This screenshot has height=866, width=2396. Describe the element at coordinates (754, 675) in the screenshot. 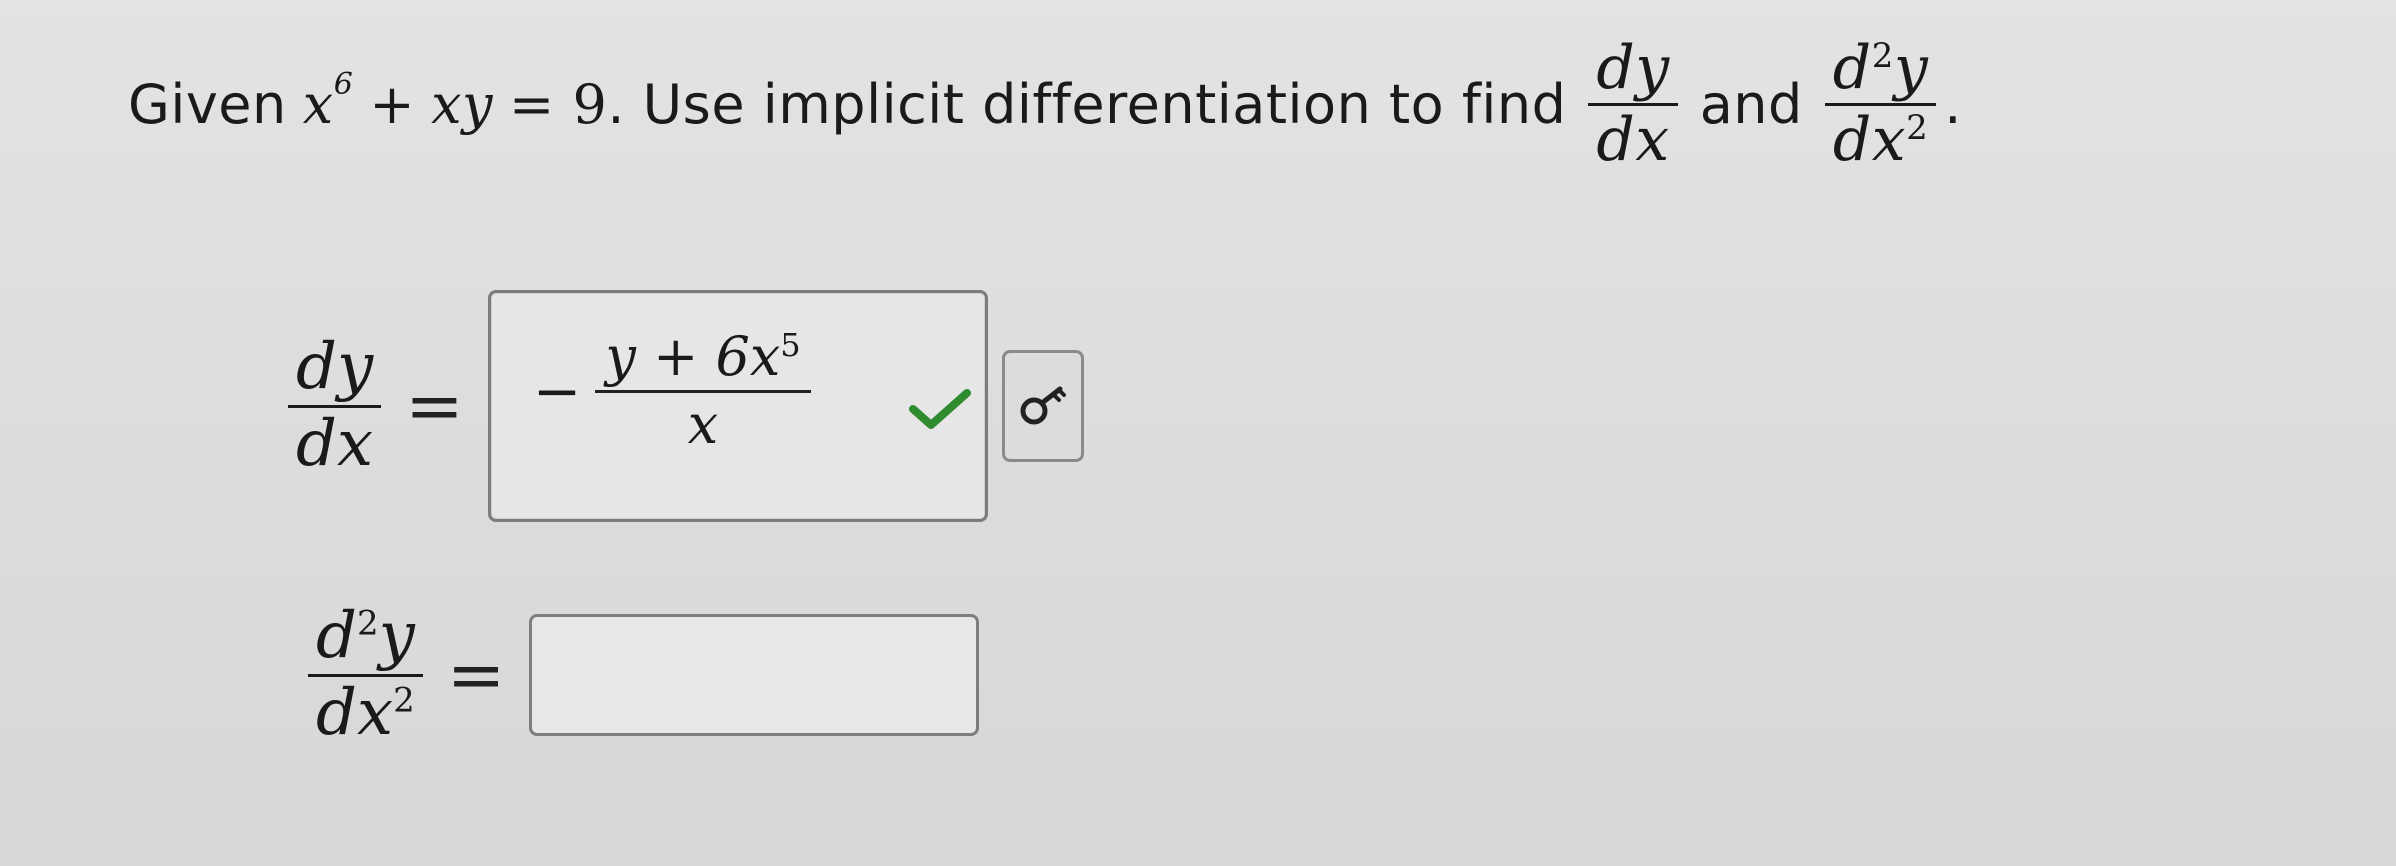

I see `d2y-dx2-answer-field` at that location.